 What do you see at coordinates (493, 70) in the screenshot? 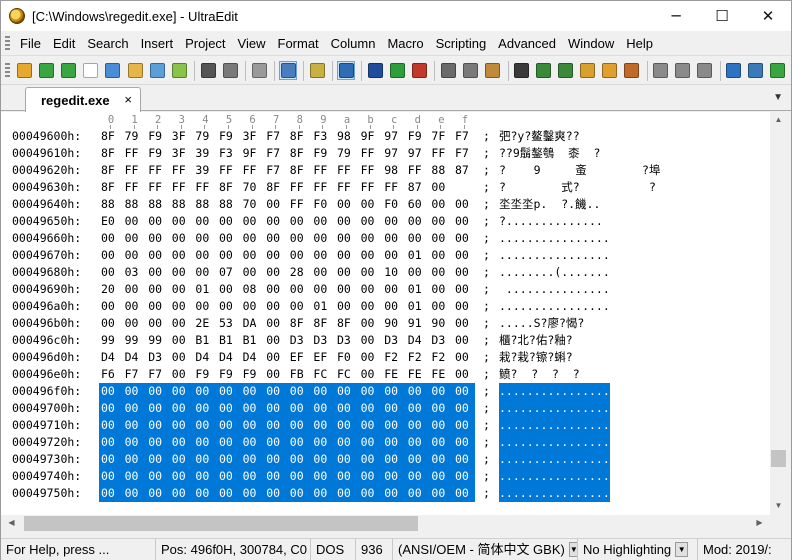
I see `paste-icon` at bounding box center [493, 70].